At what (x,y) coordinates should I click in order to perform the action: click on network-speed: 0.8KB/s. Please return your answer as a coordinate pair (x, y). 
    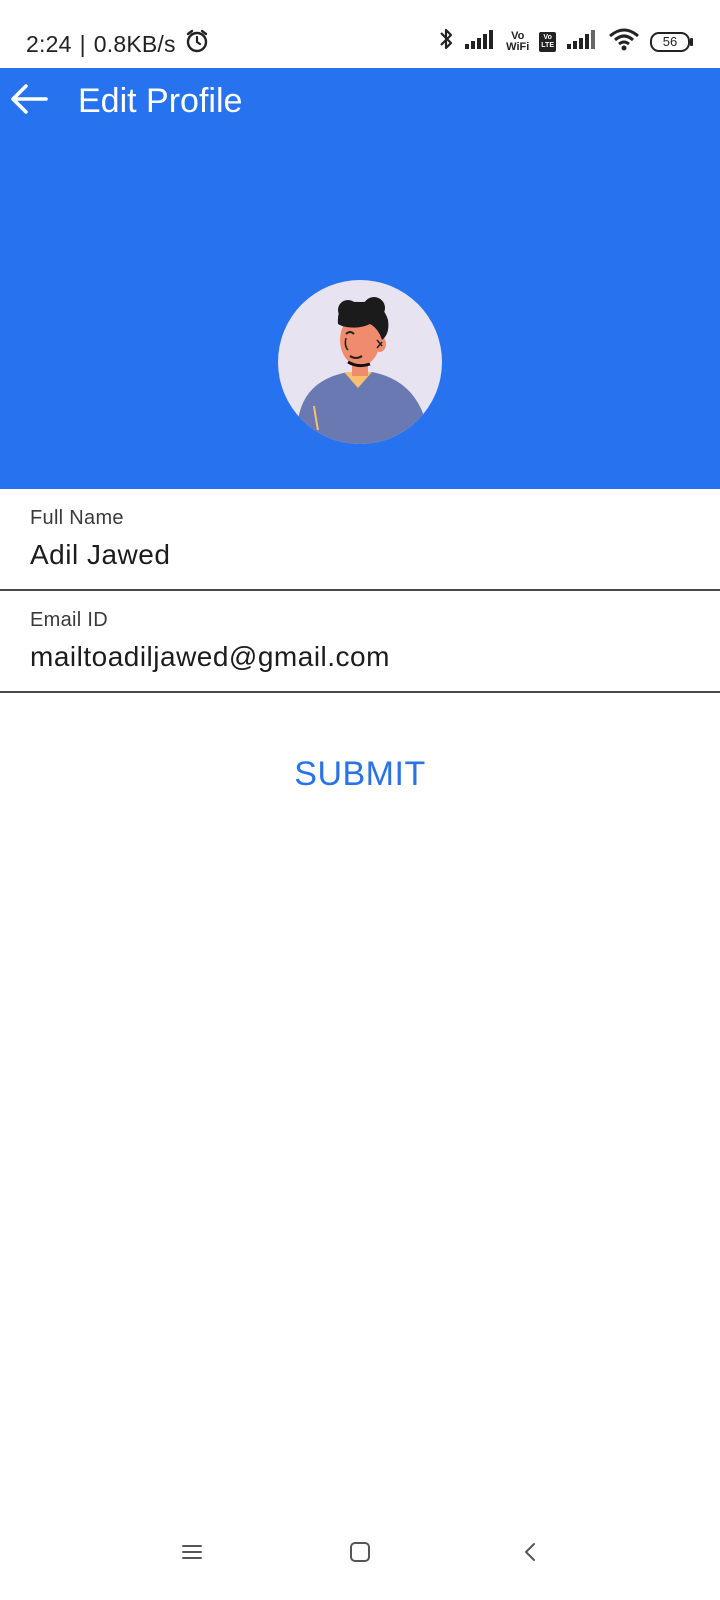
    Looking at the image, I should click on (134, 43).